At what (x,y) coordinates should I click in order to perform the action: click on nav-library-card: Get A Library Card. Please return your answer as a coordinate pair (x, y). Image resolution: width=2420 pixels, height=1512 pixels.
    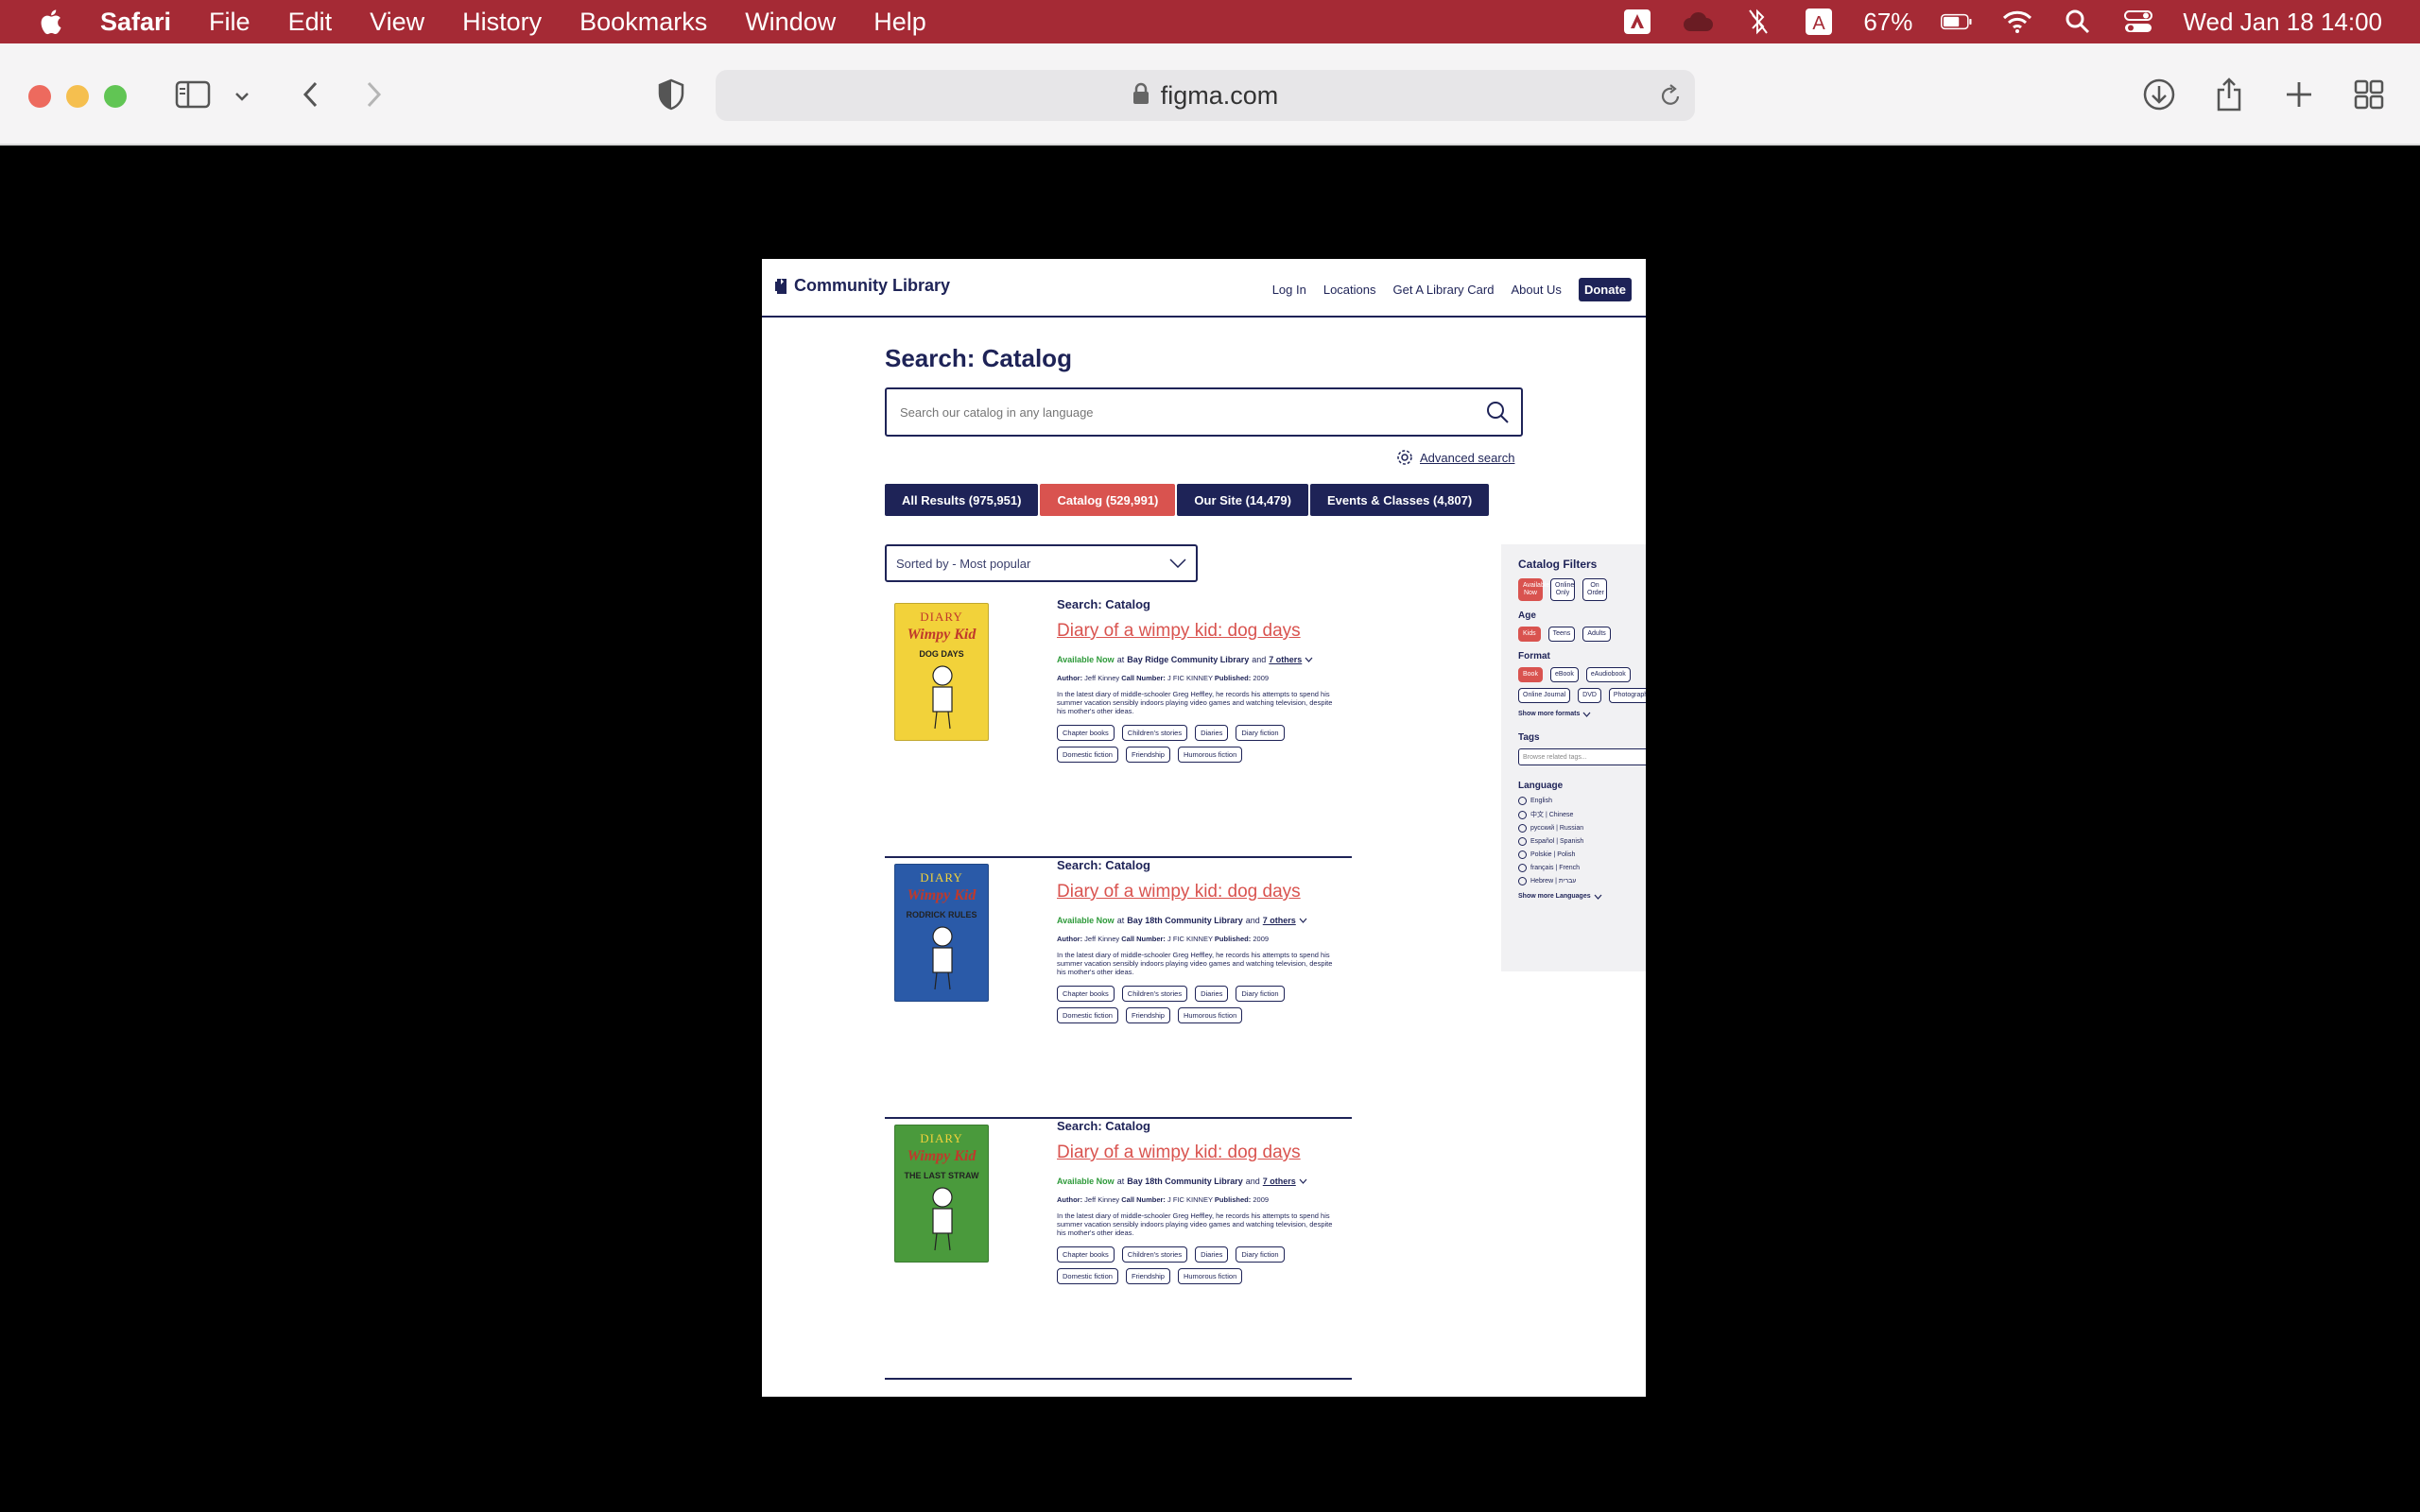
    Looking at the image, I should click on (1444, 290).